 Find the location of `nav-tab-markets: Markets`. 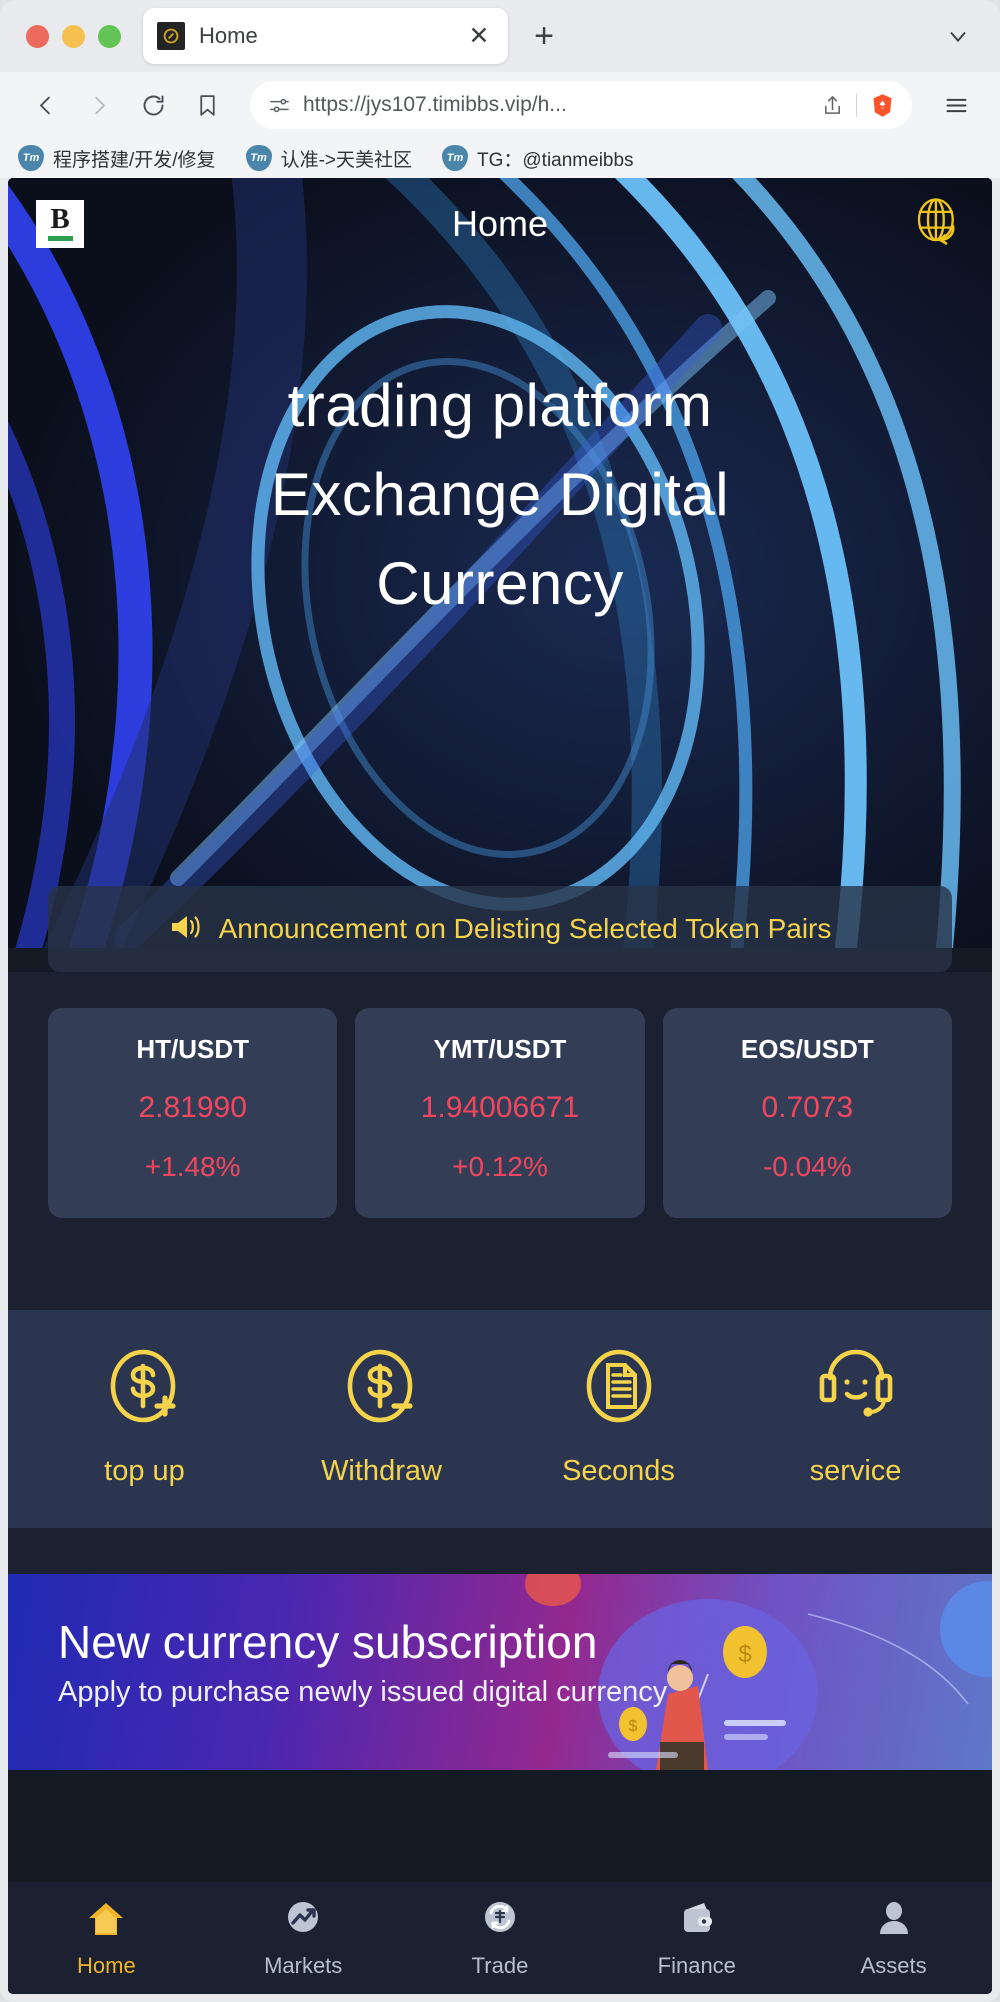

nav-tab-markets: Markets is located at coordinates (303, 1938).